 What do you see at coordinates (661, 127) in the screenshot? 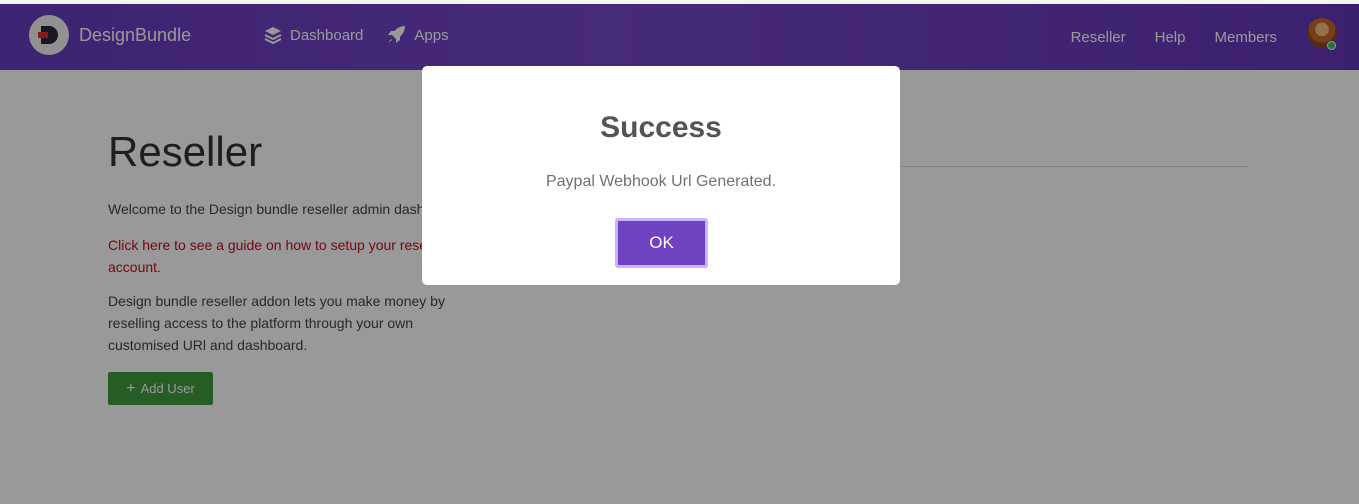
I see `dialog-title: Success` at bounding box center [661, 127].